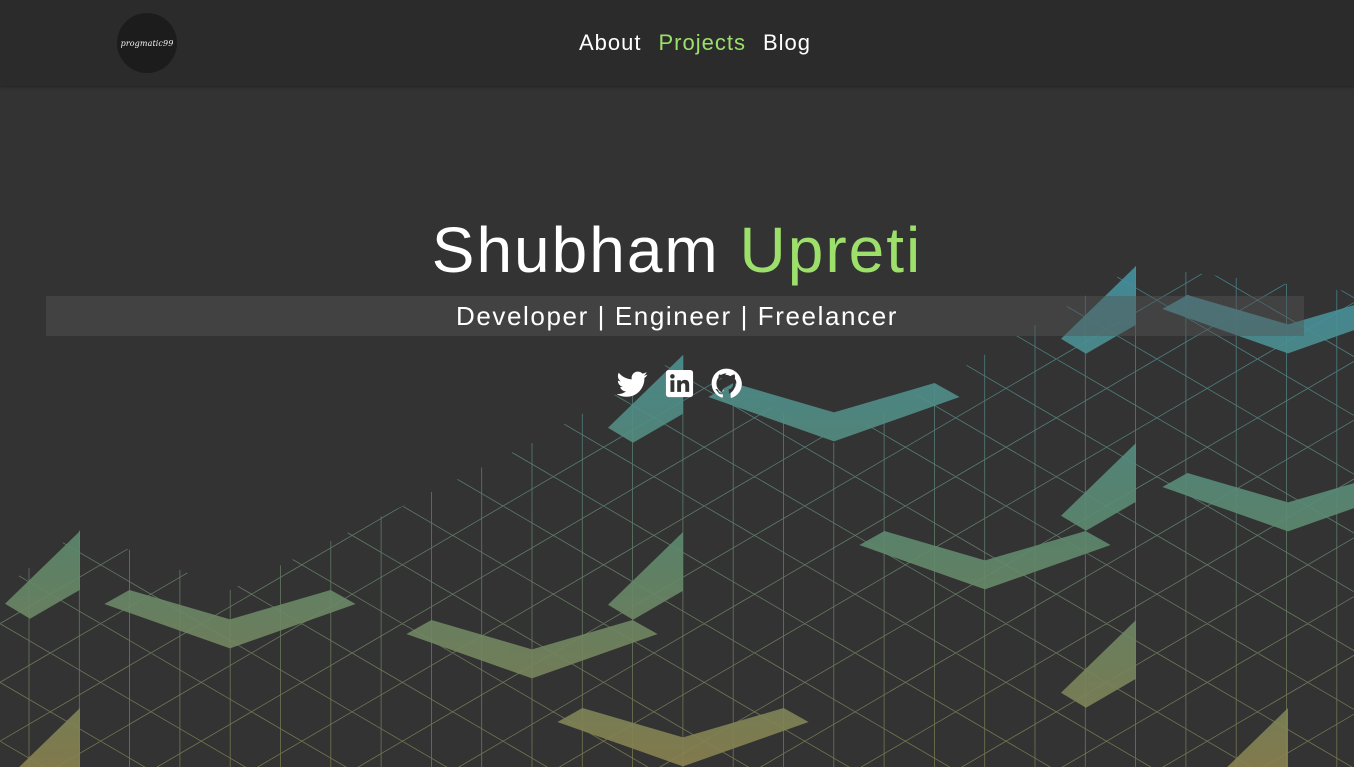 This screenshot has height=767, width=1354. What do you see at coordinates (632, 383) in the screenshot?
I see `twitter-icon` at bounding box center [632, 383].